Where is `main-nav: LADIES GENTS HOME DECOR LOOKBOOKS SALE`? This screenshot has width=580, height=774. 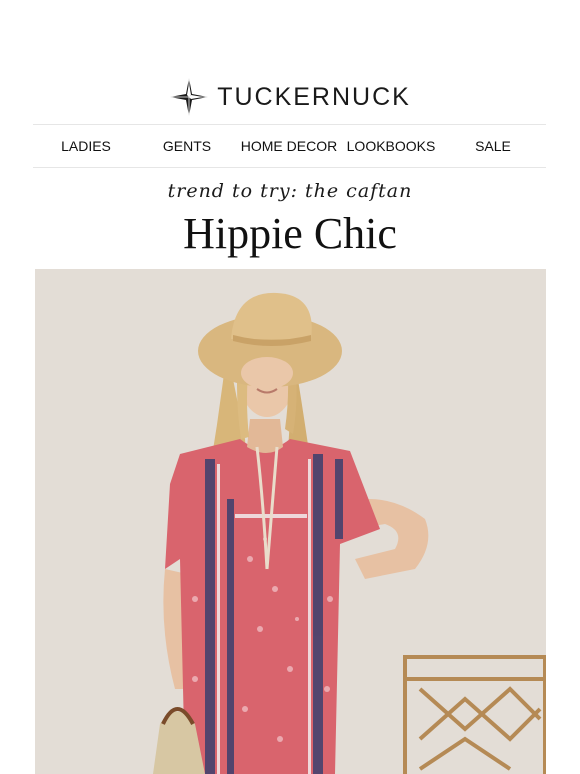
main-nav: LADIES GENTS HOME DECOR LOOKBOOKS SALE is located at coordinates (289, 146).